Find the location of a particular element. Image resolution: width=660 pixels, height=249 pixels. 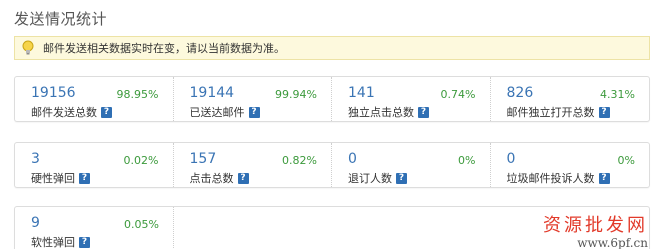

stat-sent-total: 19156 98.95% 邮件发送总数 ? is located at coordinates (94, 99).